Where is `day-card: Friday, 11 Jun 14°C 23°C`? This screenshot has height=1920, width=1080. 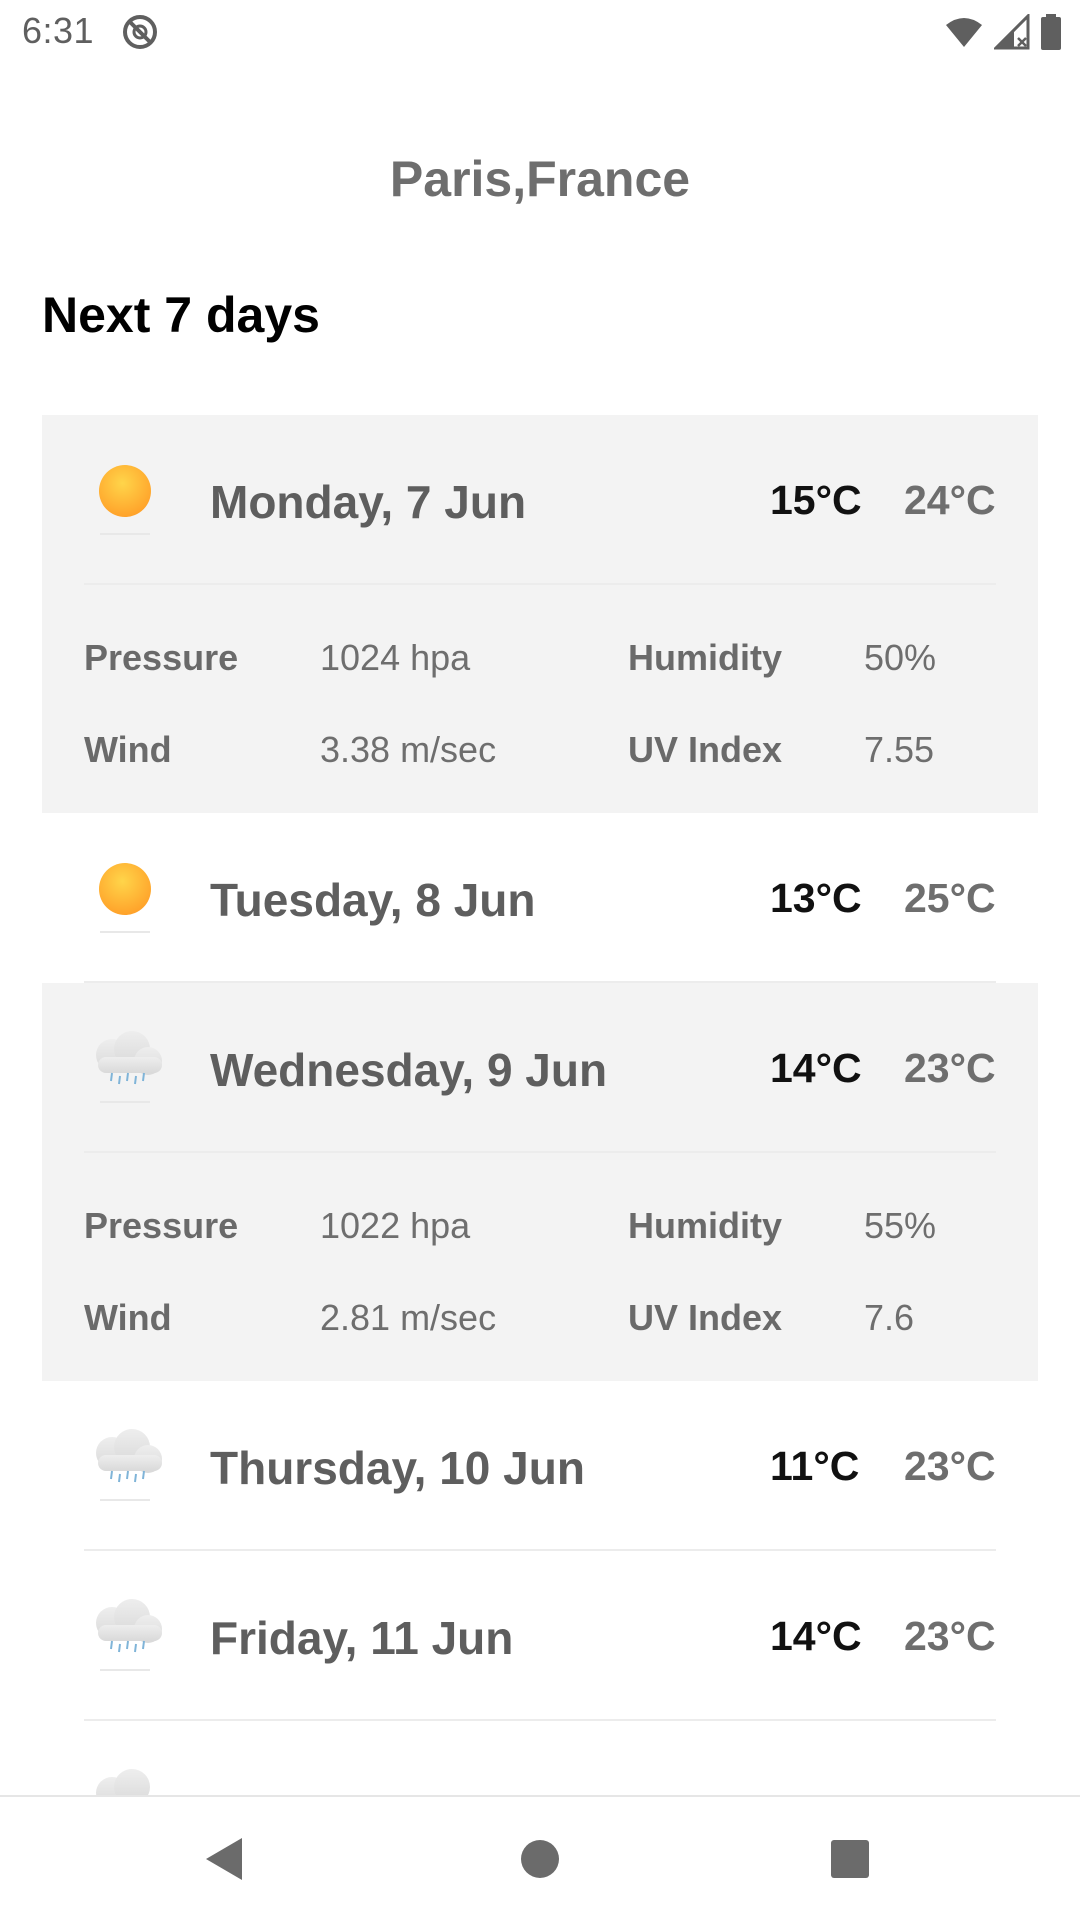 day-card: Friday, 11 Jun 14°C 23°C is located at coordinates (540, 1636).